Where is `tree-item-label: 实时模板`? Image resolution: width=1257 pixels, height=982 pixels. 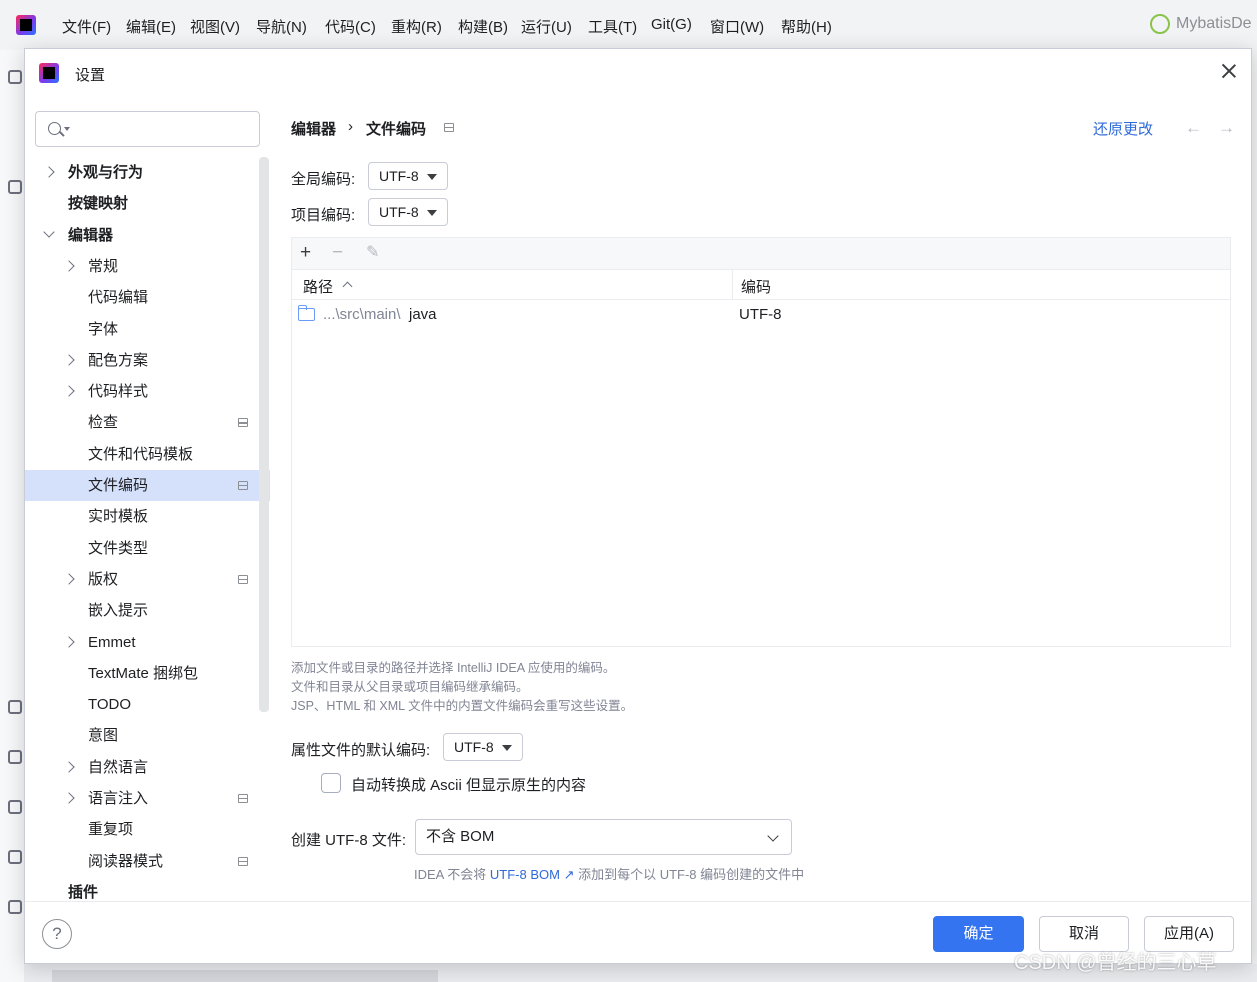
tree-item-label: 实时模板 is located at coordinates (118, 517).